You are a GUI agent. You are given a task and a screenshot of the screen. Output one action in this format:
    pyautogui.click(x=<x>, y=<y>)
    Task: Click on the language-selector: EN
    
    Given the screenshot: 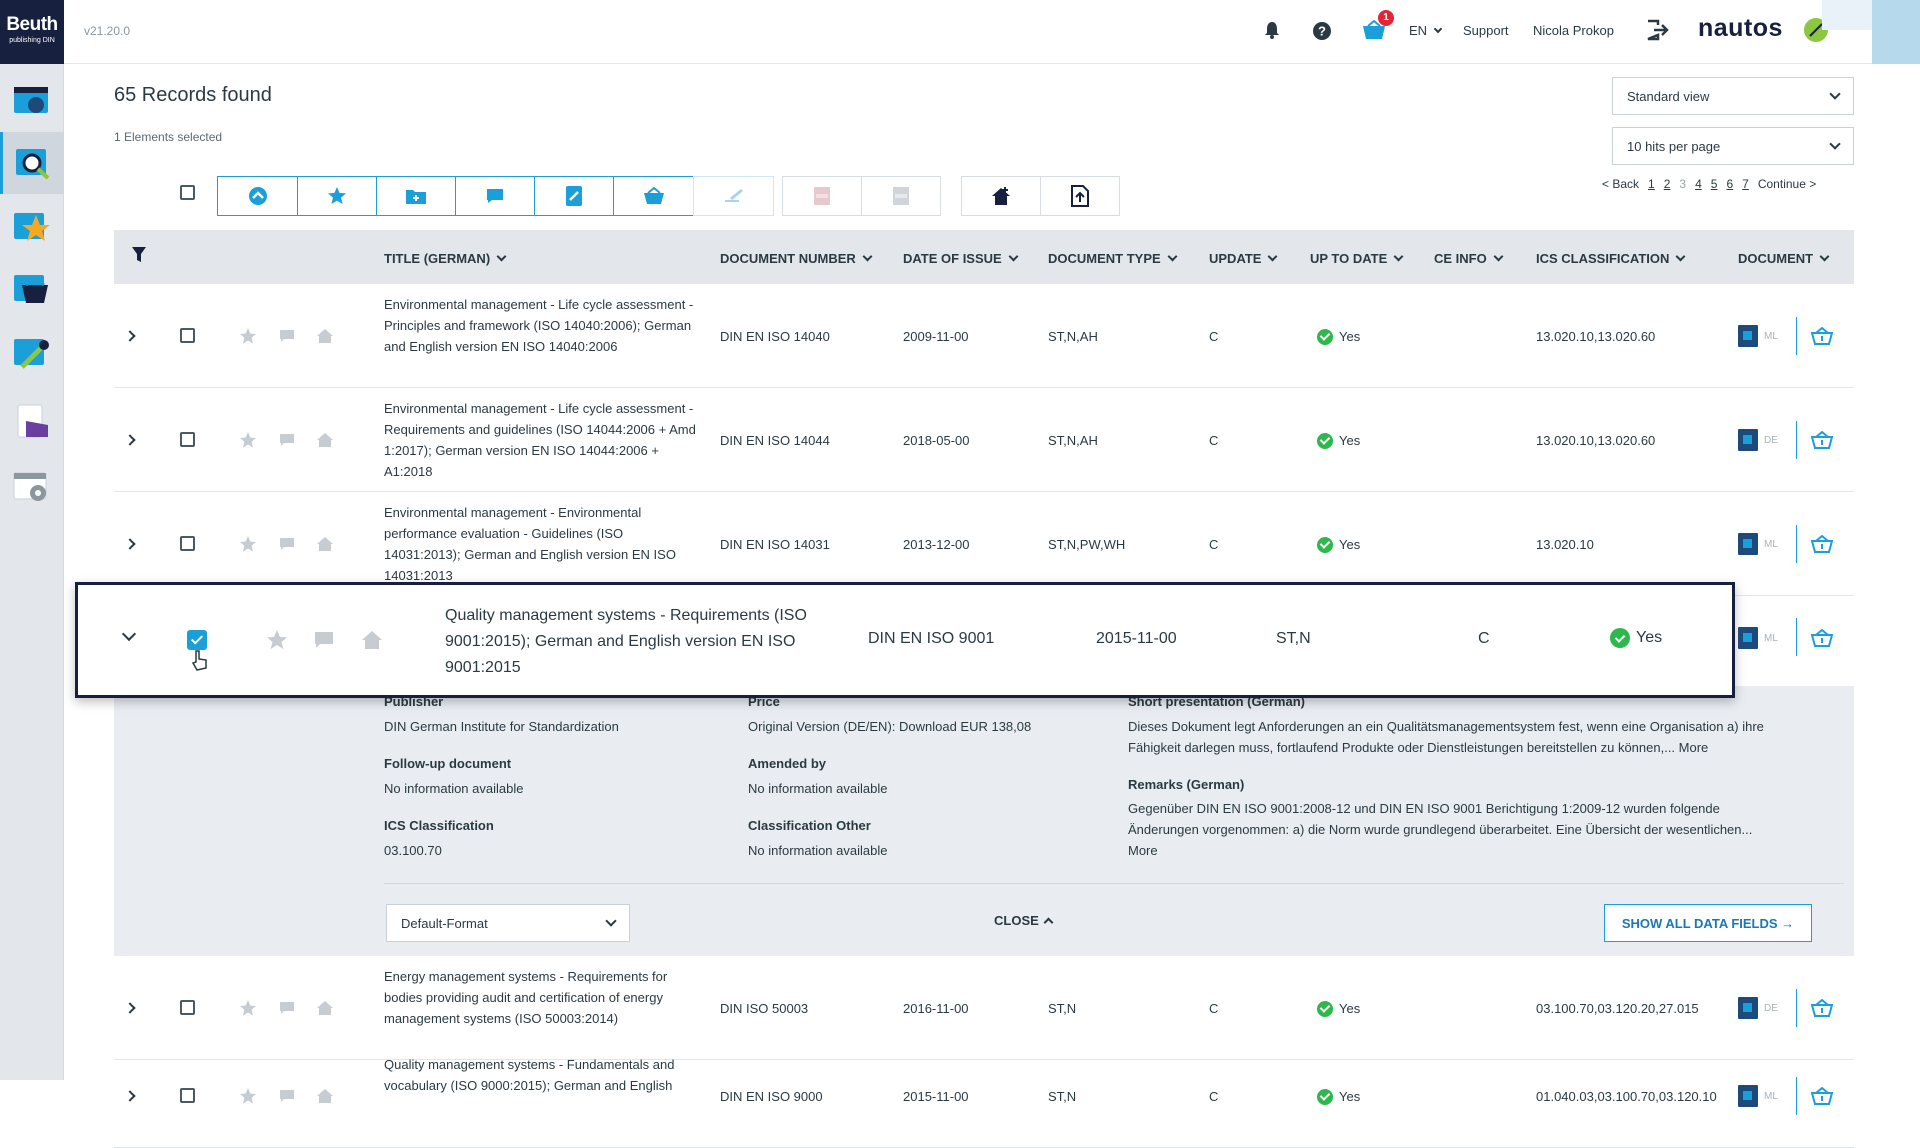 What is the action you would take?
    pyautogui.click(x=1426, y=30)
    